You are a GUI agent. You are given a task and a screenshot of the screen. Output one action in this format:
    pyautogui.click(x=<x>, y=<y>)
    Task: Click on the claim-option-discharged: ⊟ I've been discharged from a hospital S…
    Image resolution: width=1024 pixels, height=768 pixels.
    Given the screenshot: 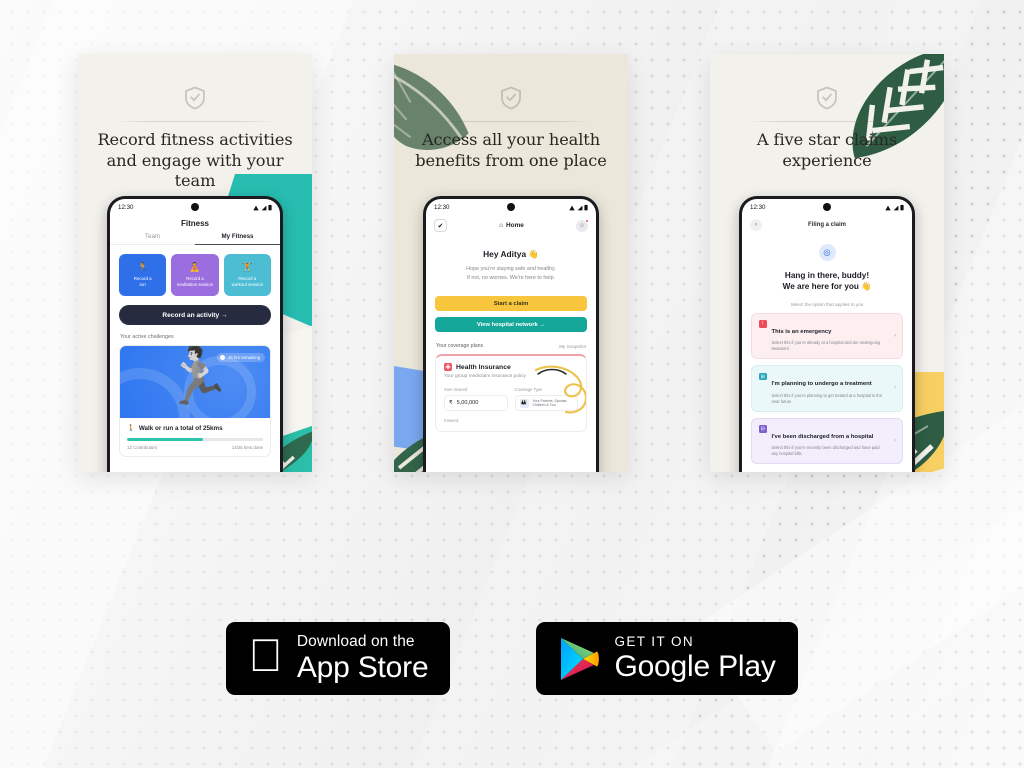 What is the action you would take?
    pyautogui.click(x=827, y=440)
    